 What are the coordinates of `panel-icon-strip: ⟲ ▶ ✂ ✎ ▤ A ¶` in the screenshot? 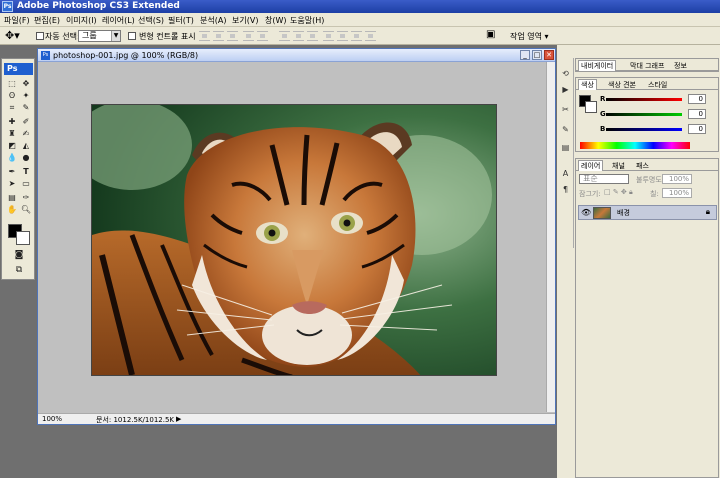 It's located at (565, 153).